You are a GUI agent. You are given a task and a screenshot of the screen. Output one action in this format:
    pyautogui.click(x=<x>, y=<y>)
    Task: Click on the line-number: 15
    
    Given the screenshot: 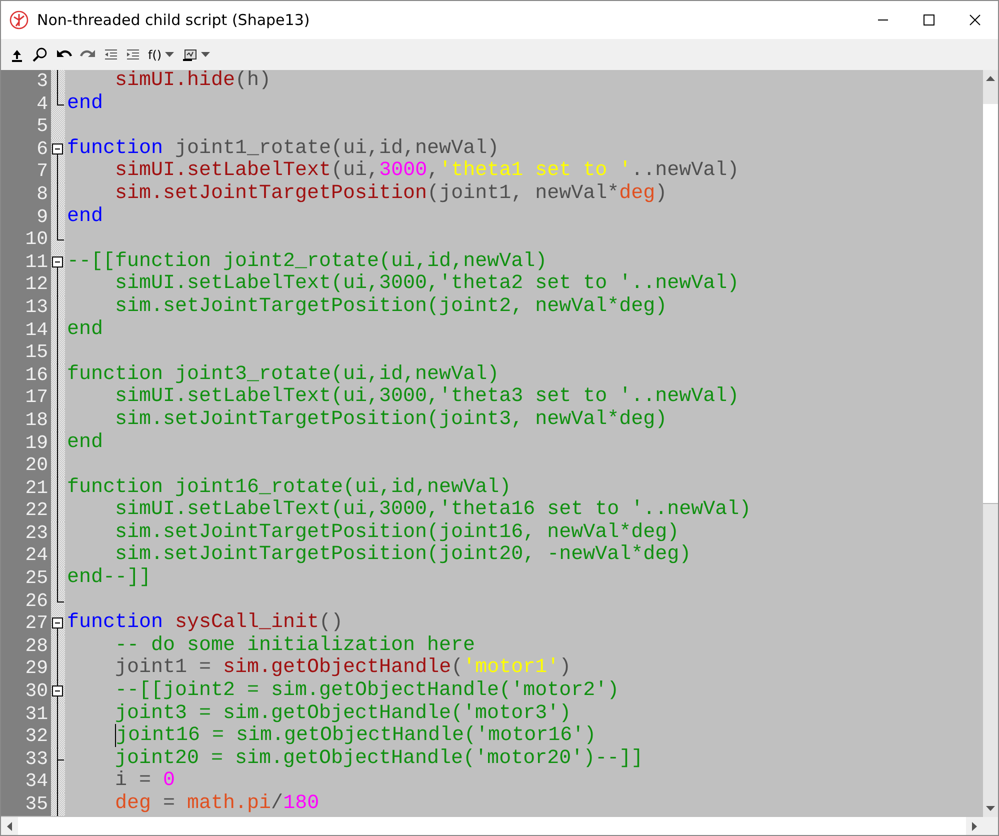 What is the action you would take?
    pyautogui.click(x=26, y=352)
    